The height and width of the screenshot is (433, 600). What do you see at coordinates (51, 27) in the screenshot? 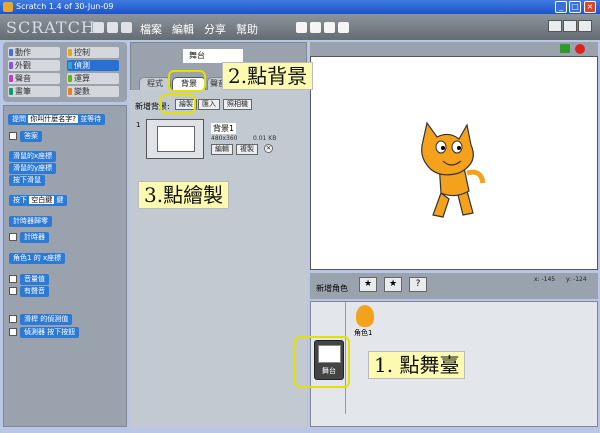
I see `scratch-logo: SCRATCH` at bounding box center [51, 27].